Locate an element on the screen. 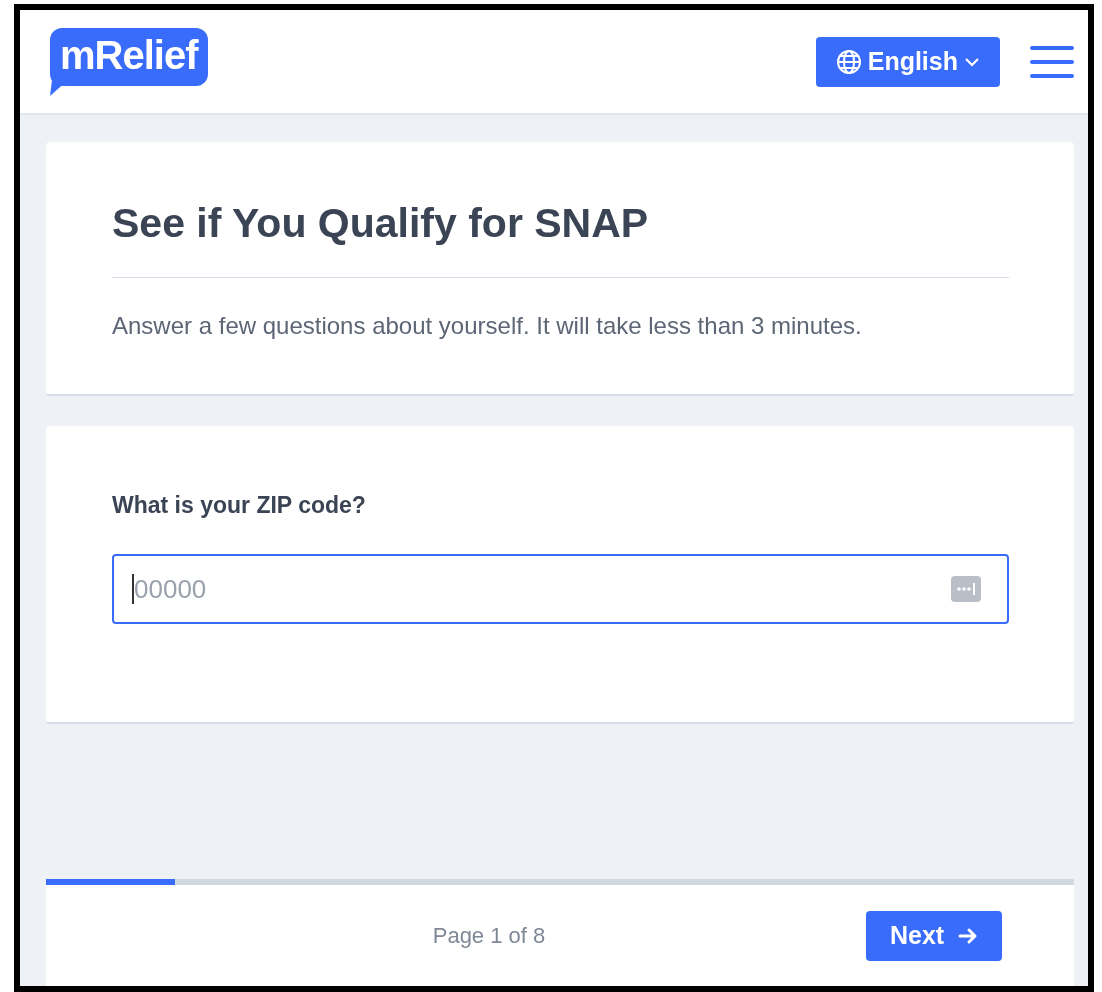 The image size is (1102, 992). page-title: See if You Qualify for SNAP is located at coordinates (560, 239).